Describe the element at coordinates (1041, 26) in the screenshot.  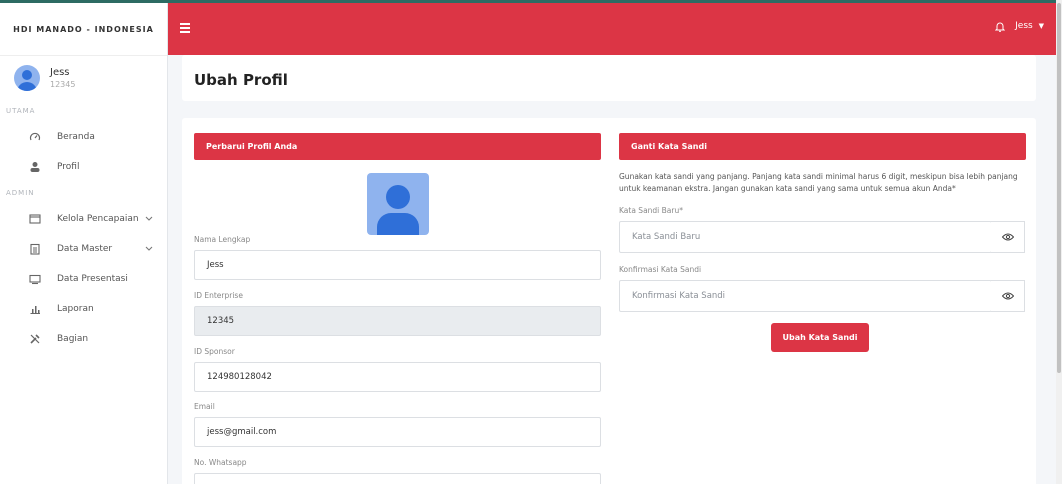
I see `caret-down-icon: ▼` at that location.